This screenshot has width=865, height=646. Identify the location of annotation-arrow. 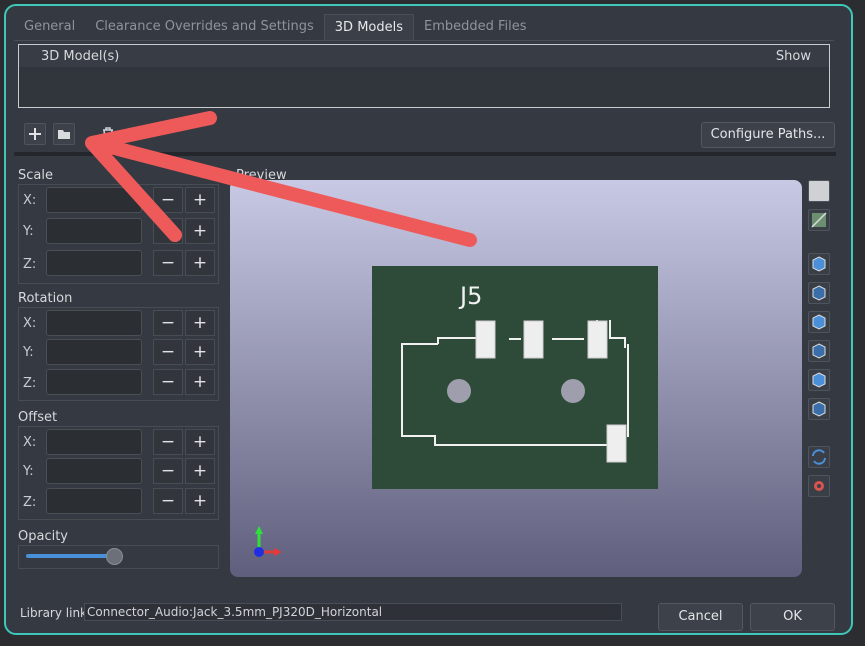
(281, 179).